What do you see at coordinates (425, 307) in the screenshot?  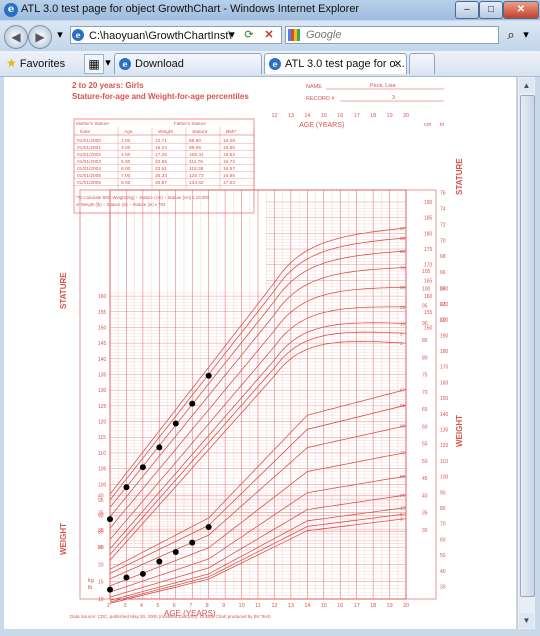 I see `weight-tick-label: 95` at bounding box center [425, 307].